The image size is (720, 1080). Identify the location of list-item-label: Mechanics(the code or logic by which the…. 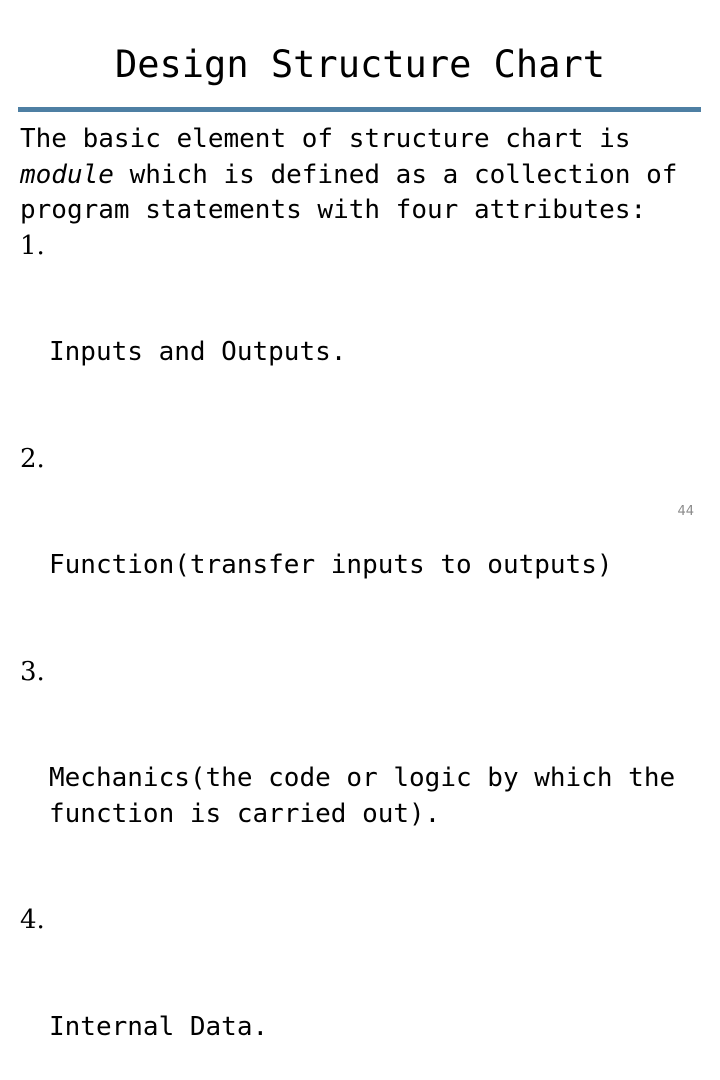
(379, 796).